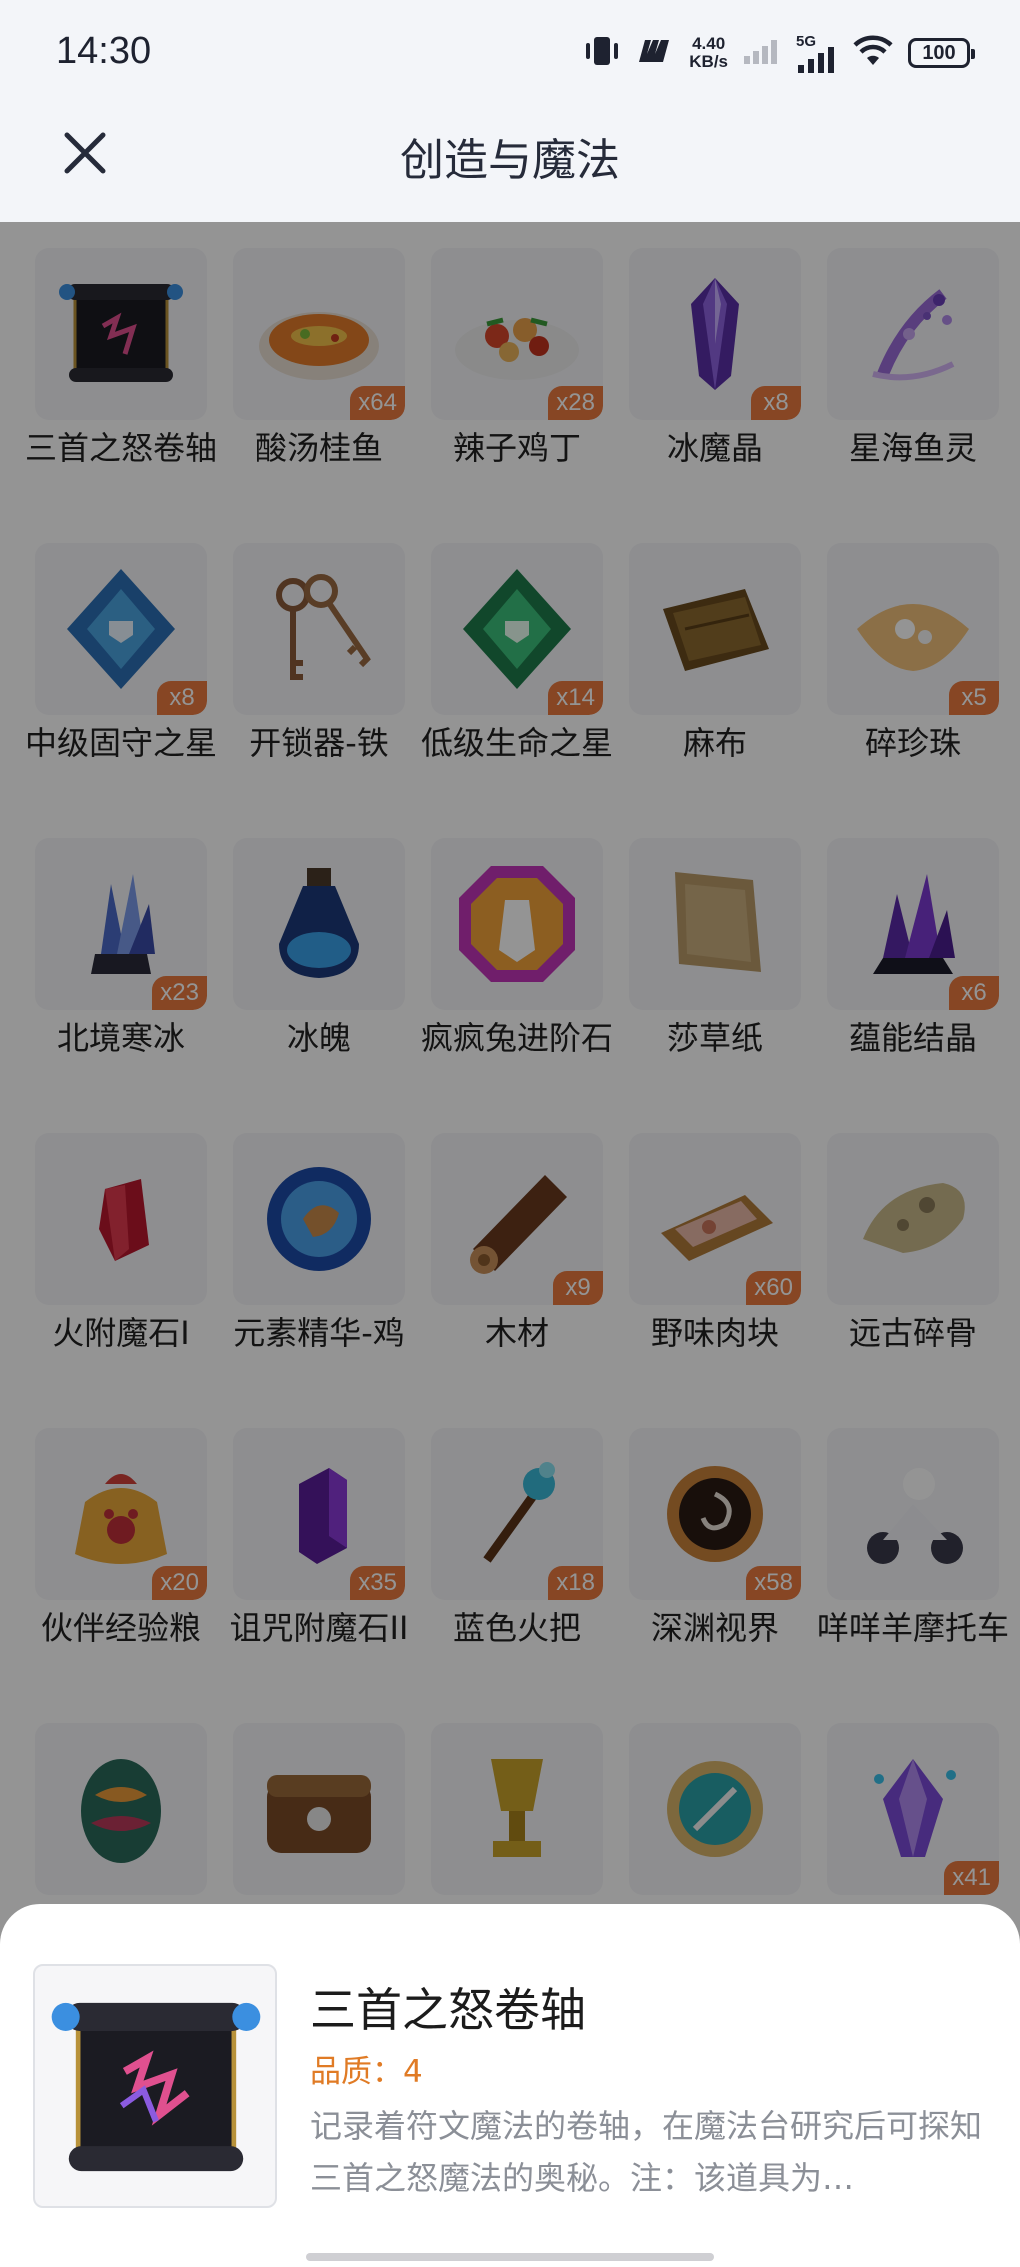  Describe the element at coordinates (873, 53) in the screenshot. I see `wifi-icon` at that location.